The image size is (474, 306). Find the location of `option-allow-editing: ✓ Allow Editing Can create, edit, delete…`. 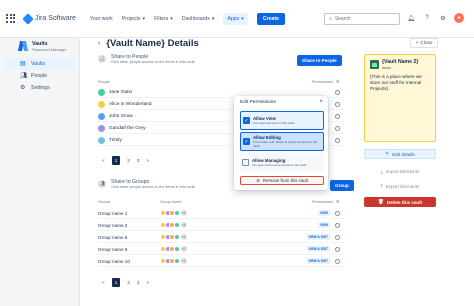

option-allow-editing: ✓ Allow Editing Can create, edit, delete… is located at coordinates (282, 141).